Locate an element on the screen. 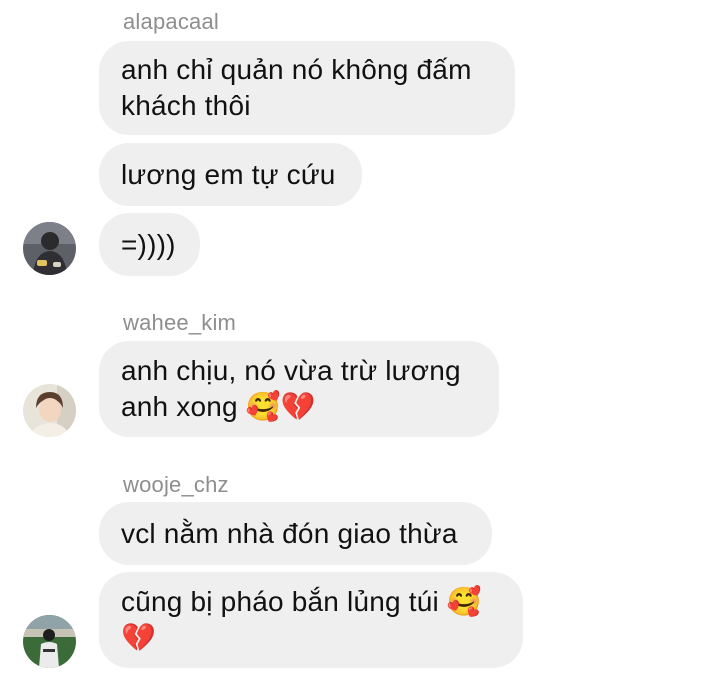  sender-name-wahee-kim: wahee_kim is located at coordinates (180, 322).